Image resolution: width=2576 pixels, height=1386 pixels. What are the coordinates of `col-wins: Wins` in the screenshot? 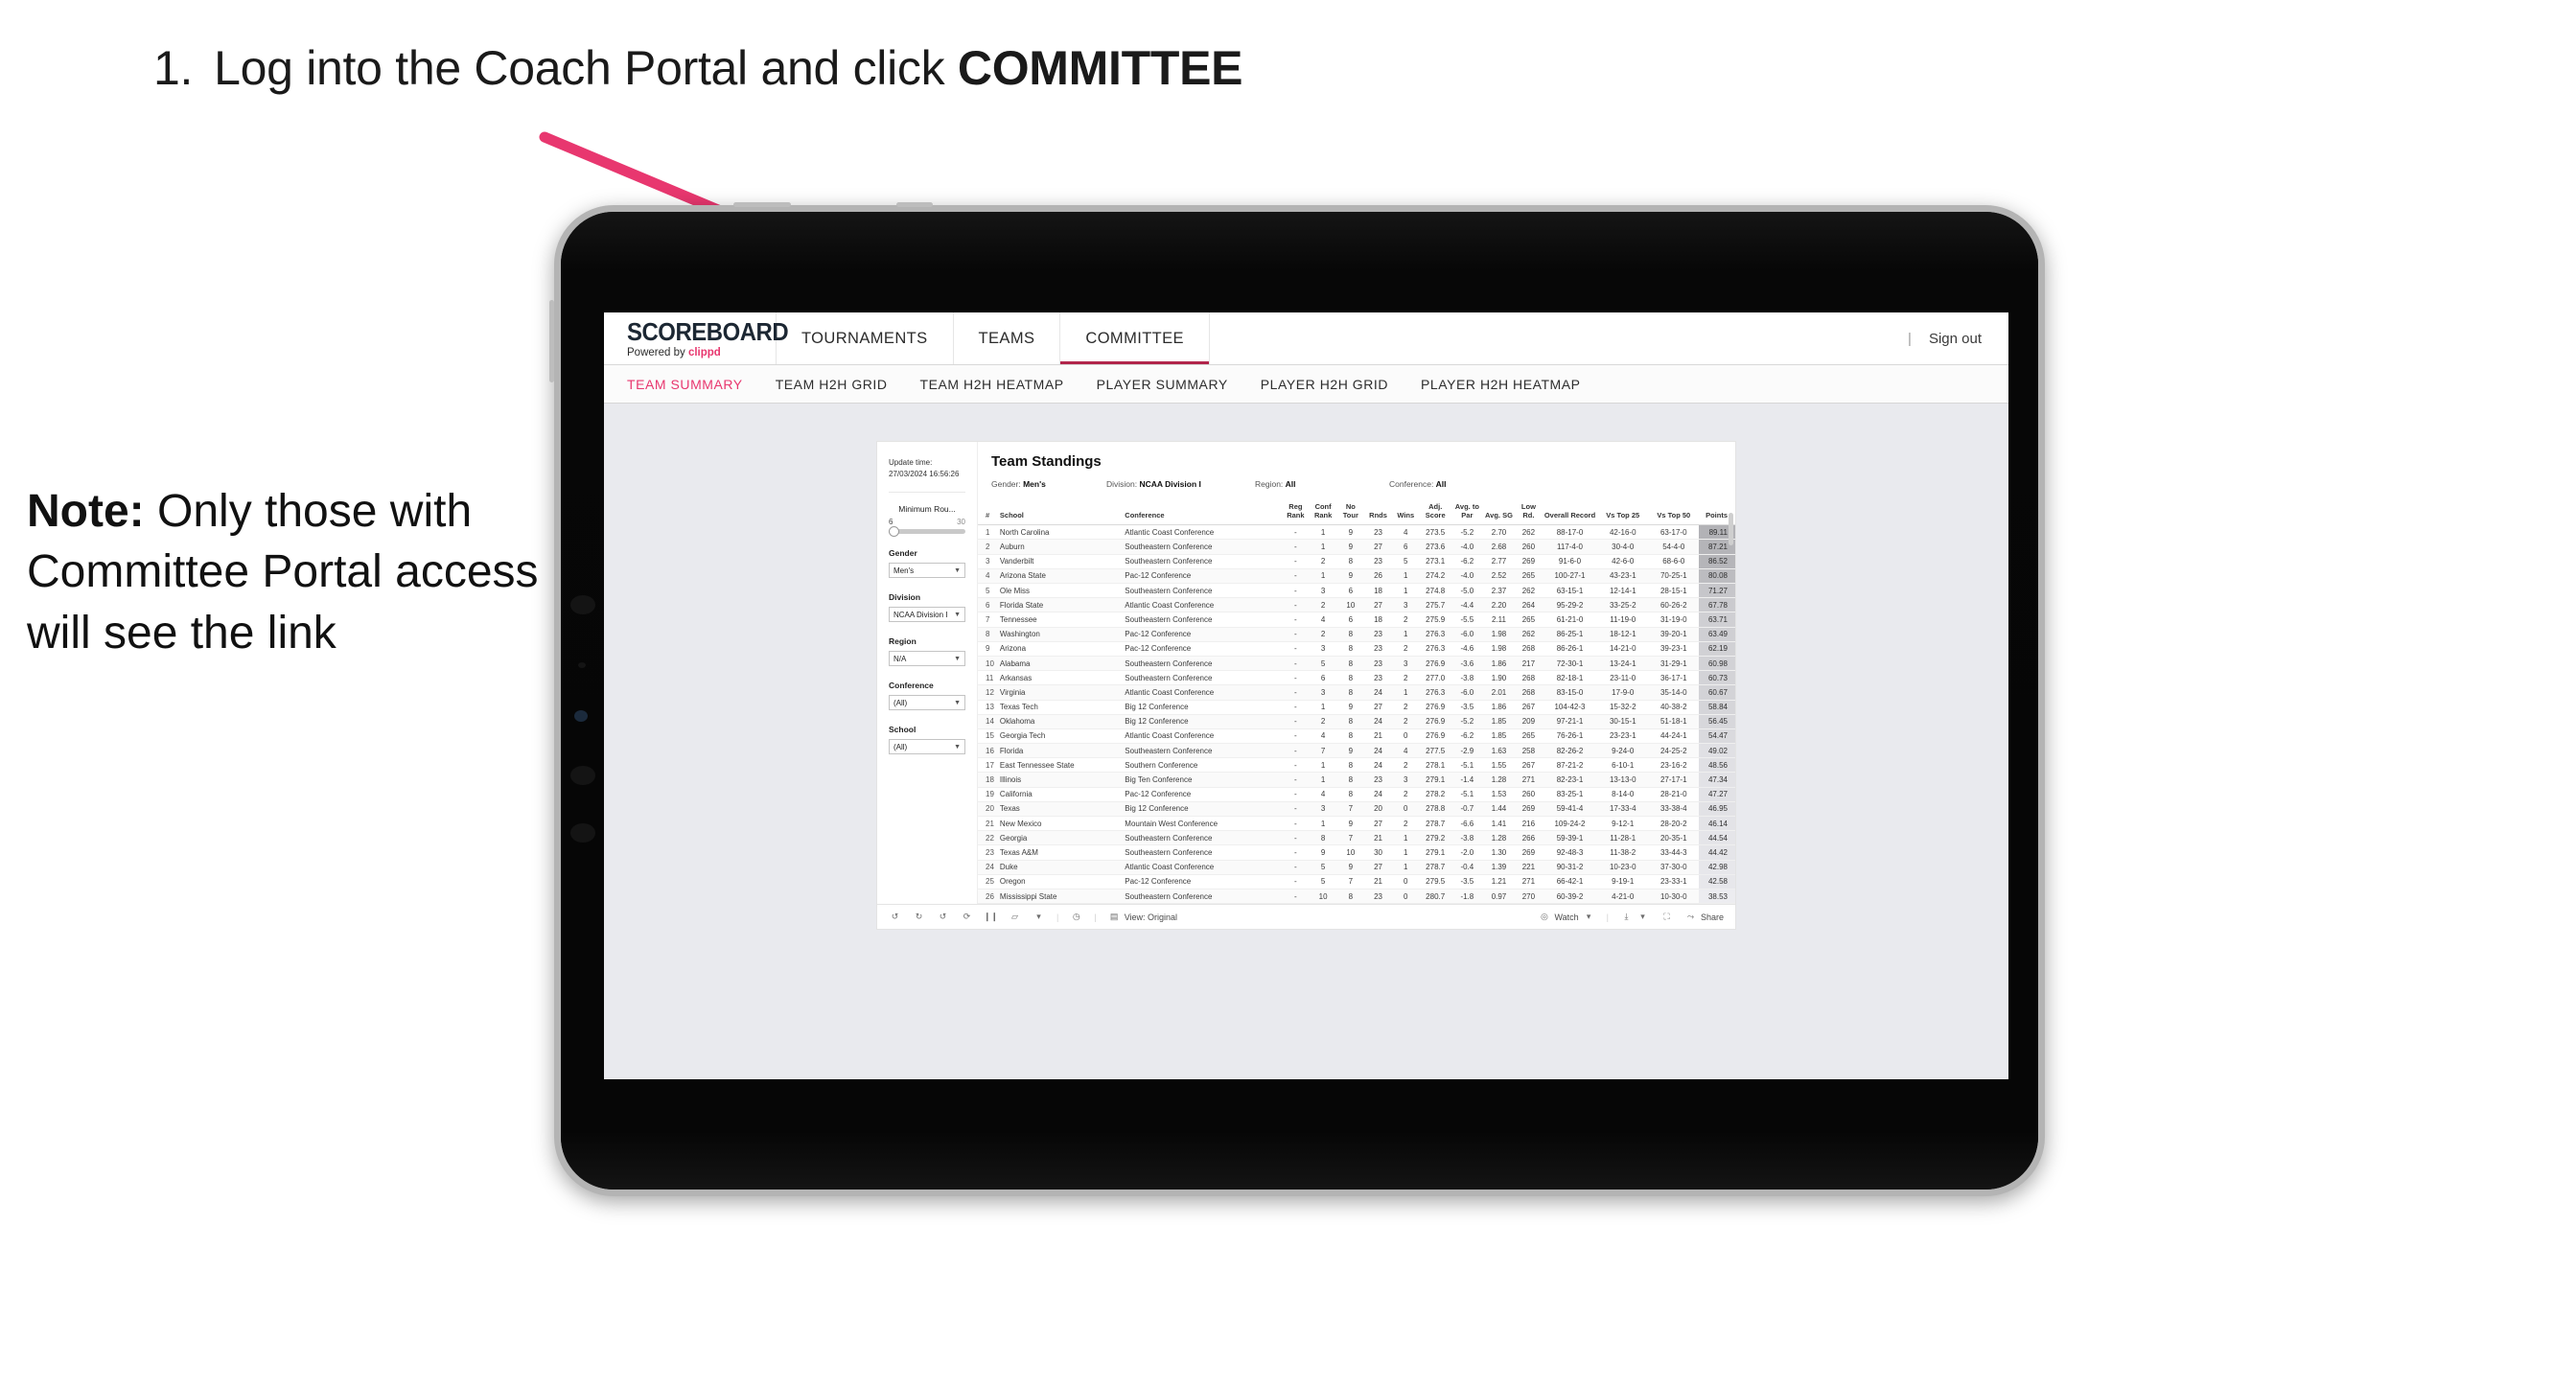 It's located at (1406, 513).